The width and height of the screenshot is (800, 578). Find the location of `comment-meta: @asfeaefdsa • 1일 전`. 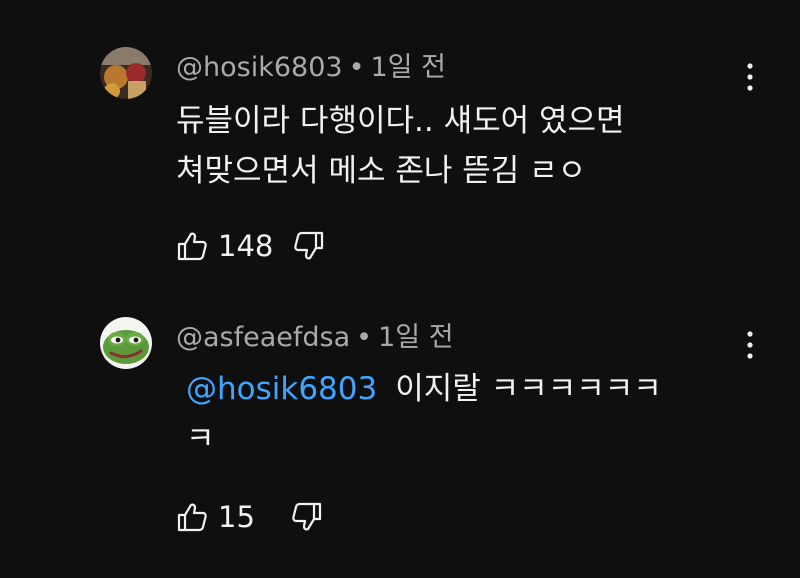

comment-meta: @asfeaefdsa • 1일 전 is located at coordinates (315, 338).